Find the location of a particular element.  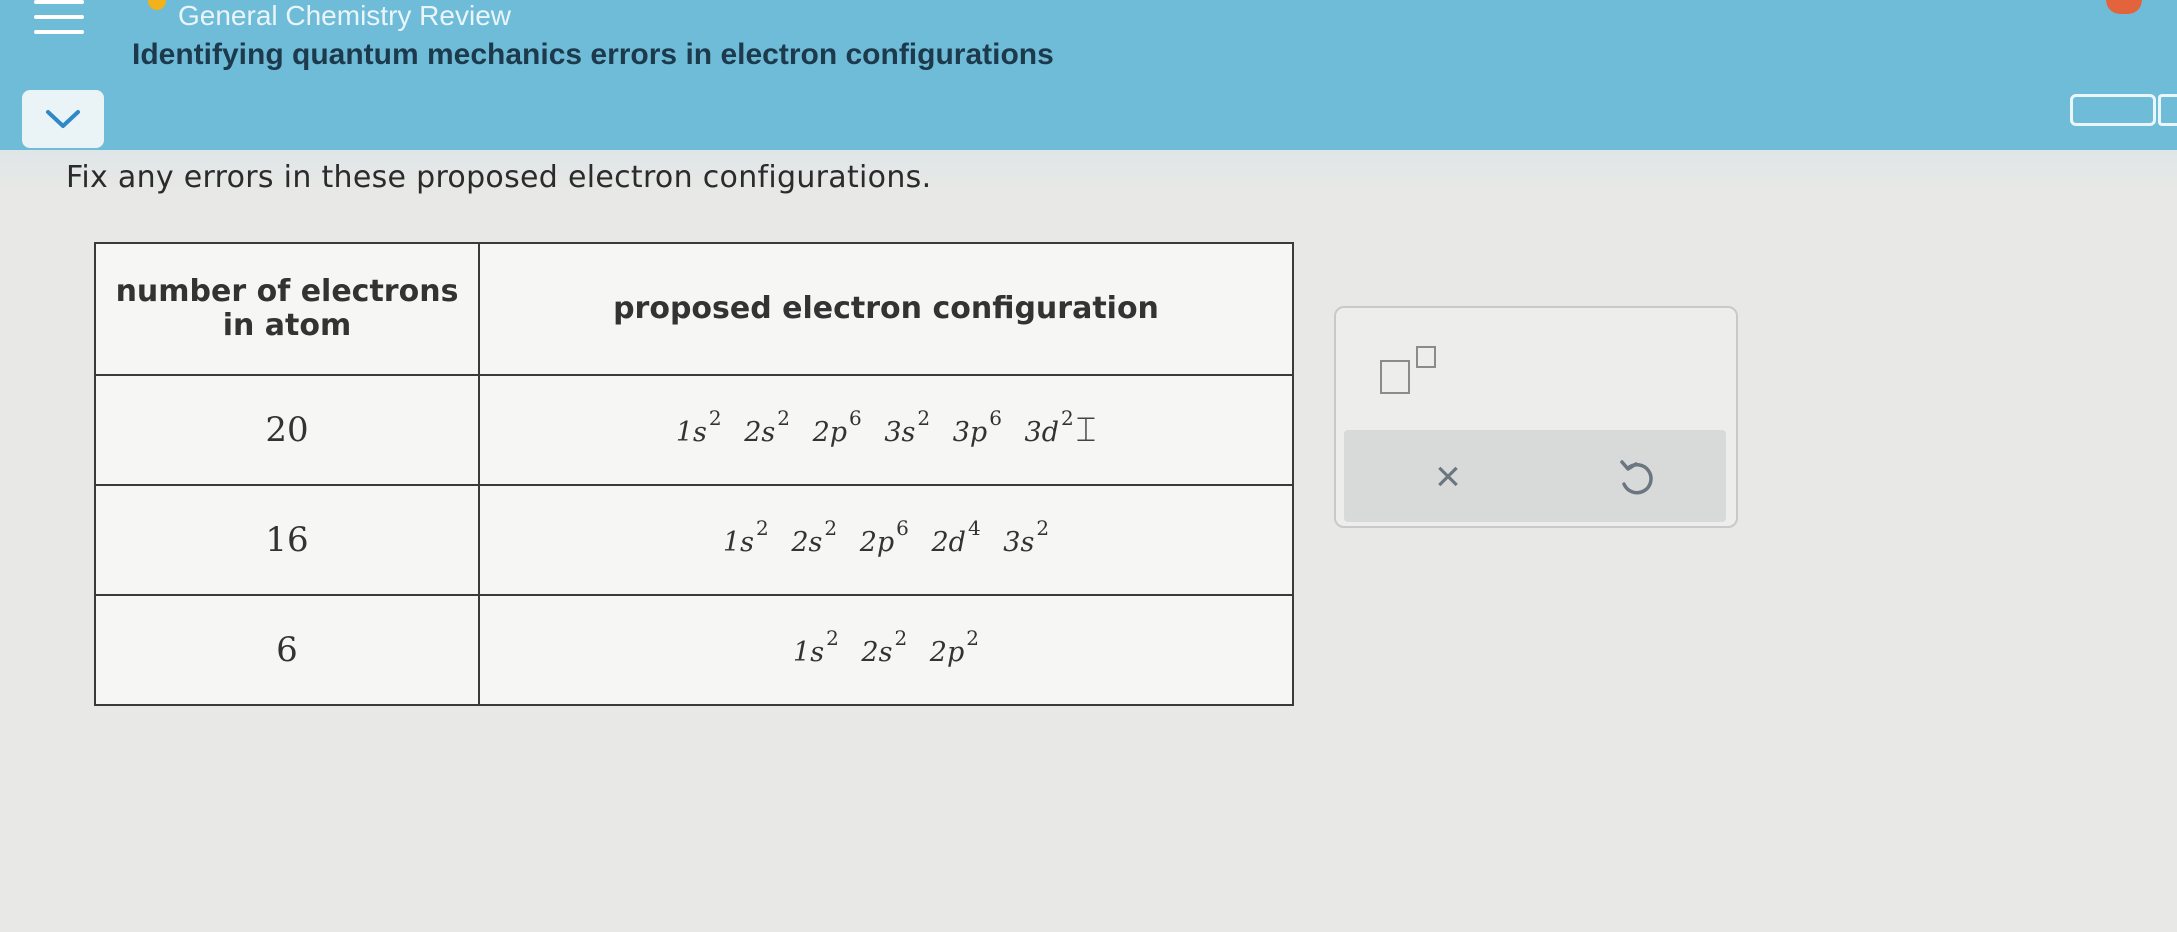

table-row: 6 1s 2 2s 2 2p 2 is located at coordinates (694, 650).